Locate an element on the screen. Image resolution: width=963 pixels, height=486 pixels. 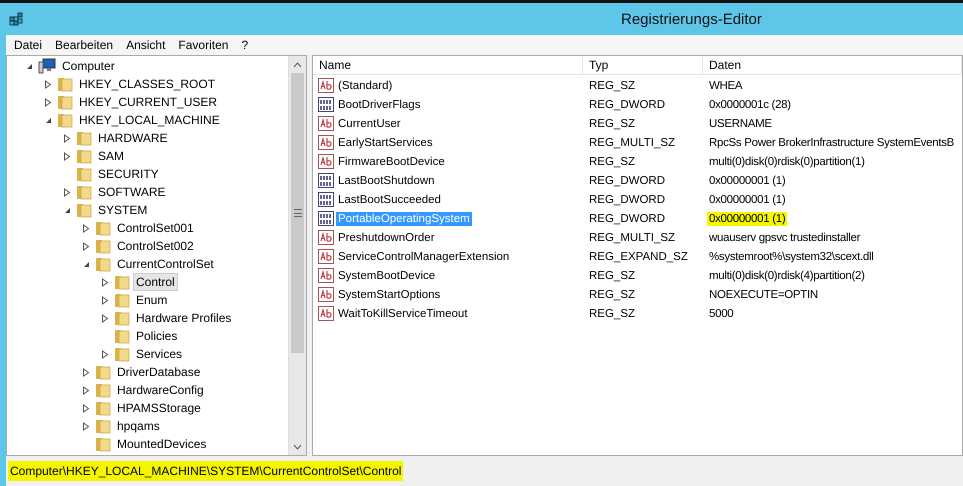
tree-item: HardwareConfig is located at coordinates (160, 390).